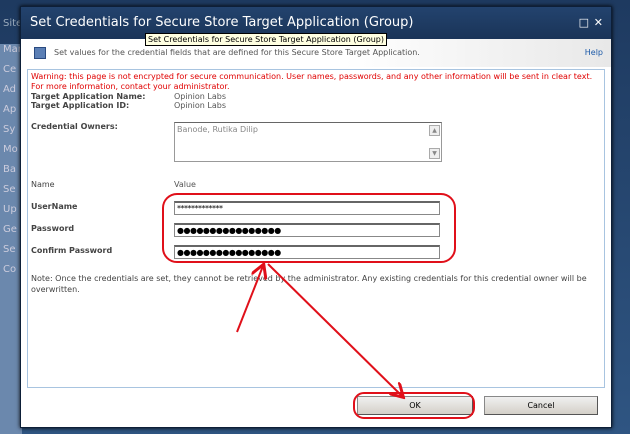 Image resolution: width=630 pixels, height=434 pixels. What do you see at coordinates (307, 252) in the screenshot?
I see `confirm-password-input: ●●●●●●●●●●●●●●●●` at bounding box center [307, 252].